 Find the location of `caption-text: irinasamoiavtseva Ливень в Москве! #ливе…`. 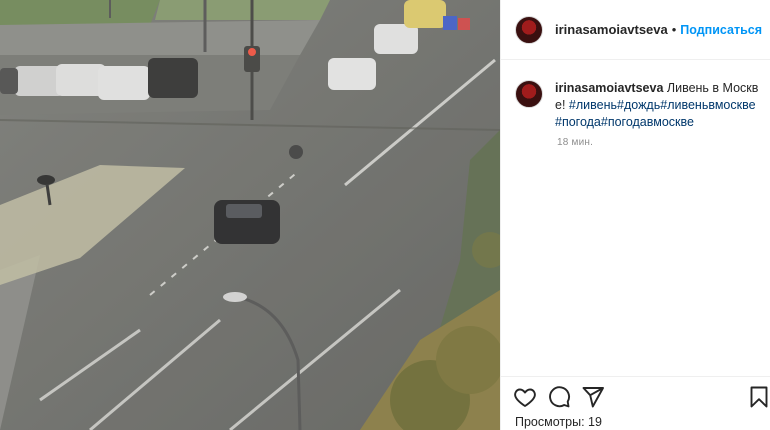

caption-text: irinasamoiavtseva Ливень в Москве! #ливе… is located at coordinates (657, 105).